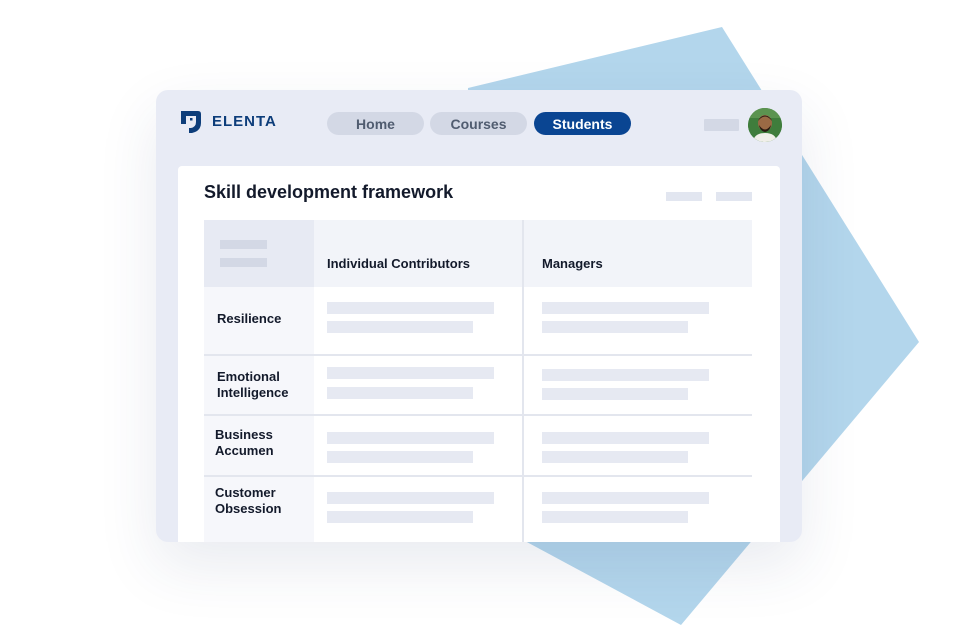 The width and height of the screenshot is (960, 636). What do you see at coordinates (478, 123) in the screenshot?
I see `nav-courses: Courses` at bounding box center [478, 123].